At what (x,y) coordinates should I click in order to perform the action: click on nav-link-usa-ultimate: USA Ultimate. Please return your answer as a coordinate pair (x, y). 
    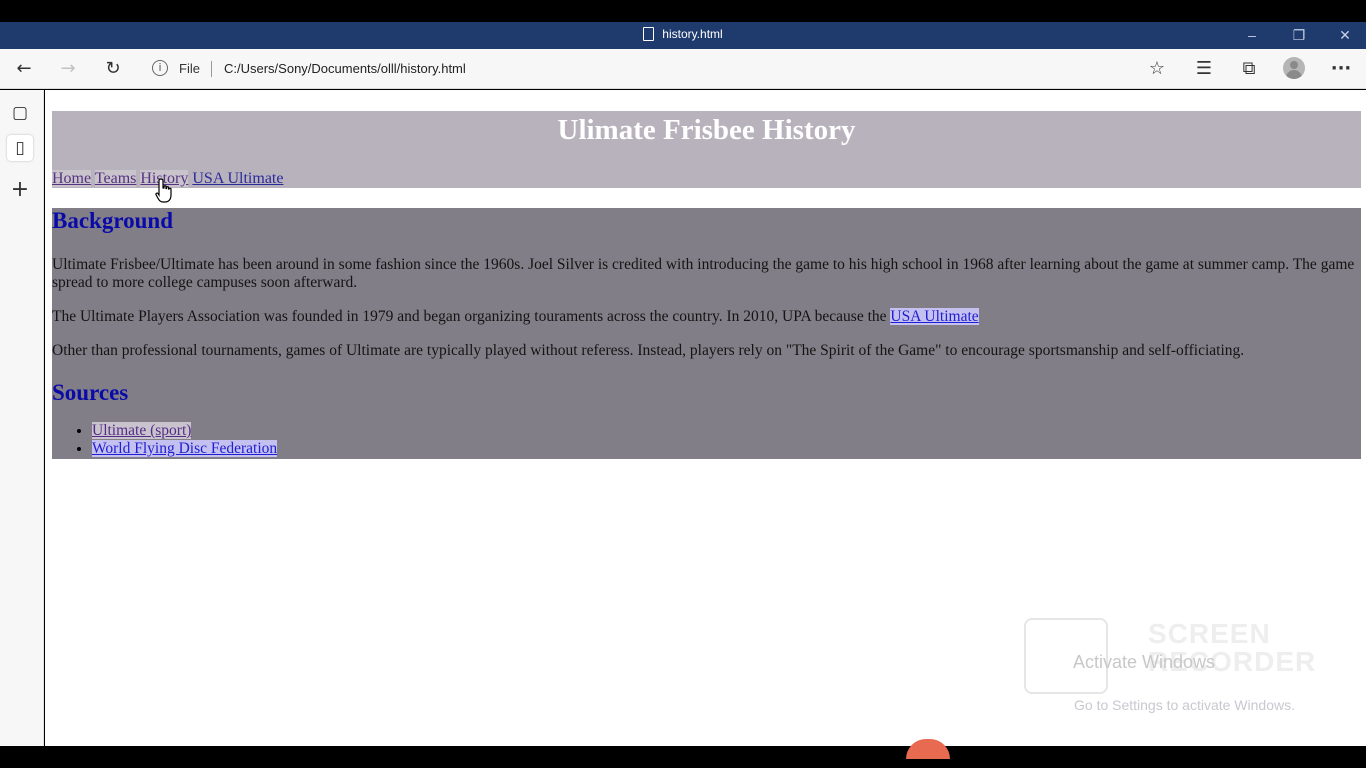
    Looking at the image, I should click on (237, 178).